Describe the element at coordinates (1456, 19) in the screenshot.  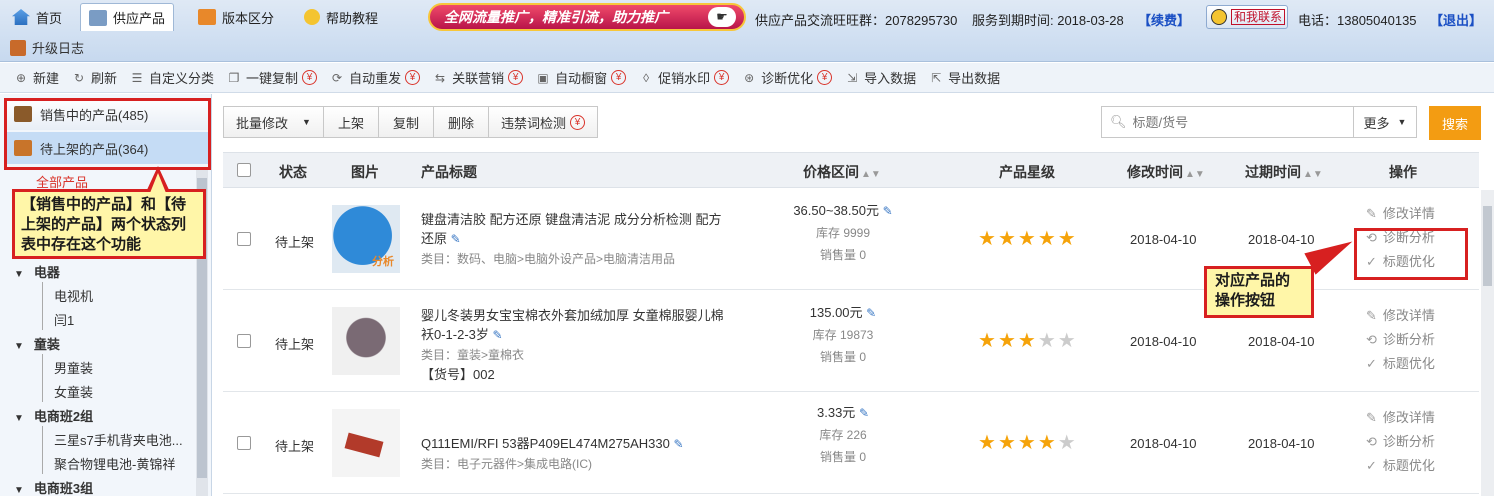
I see `logout-link: 【退出】` at that location.